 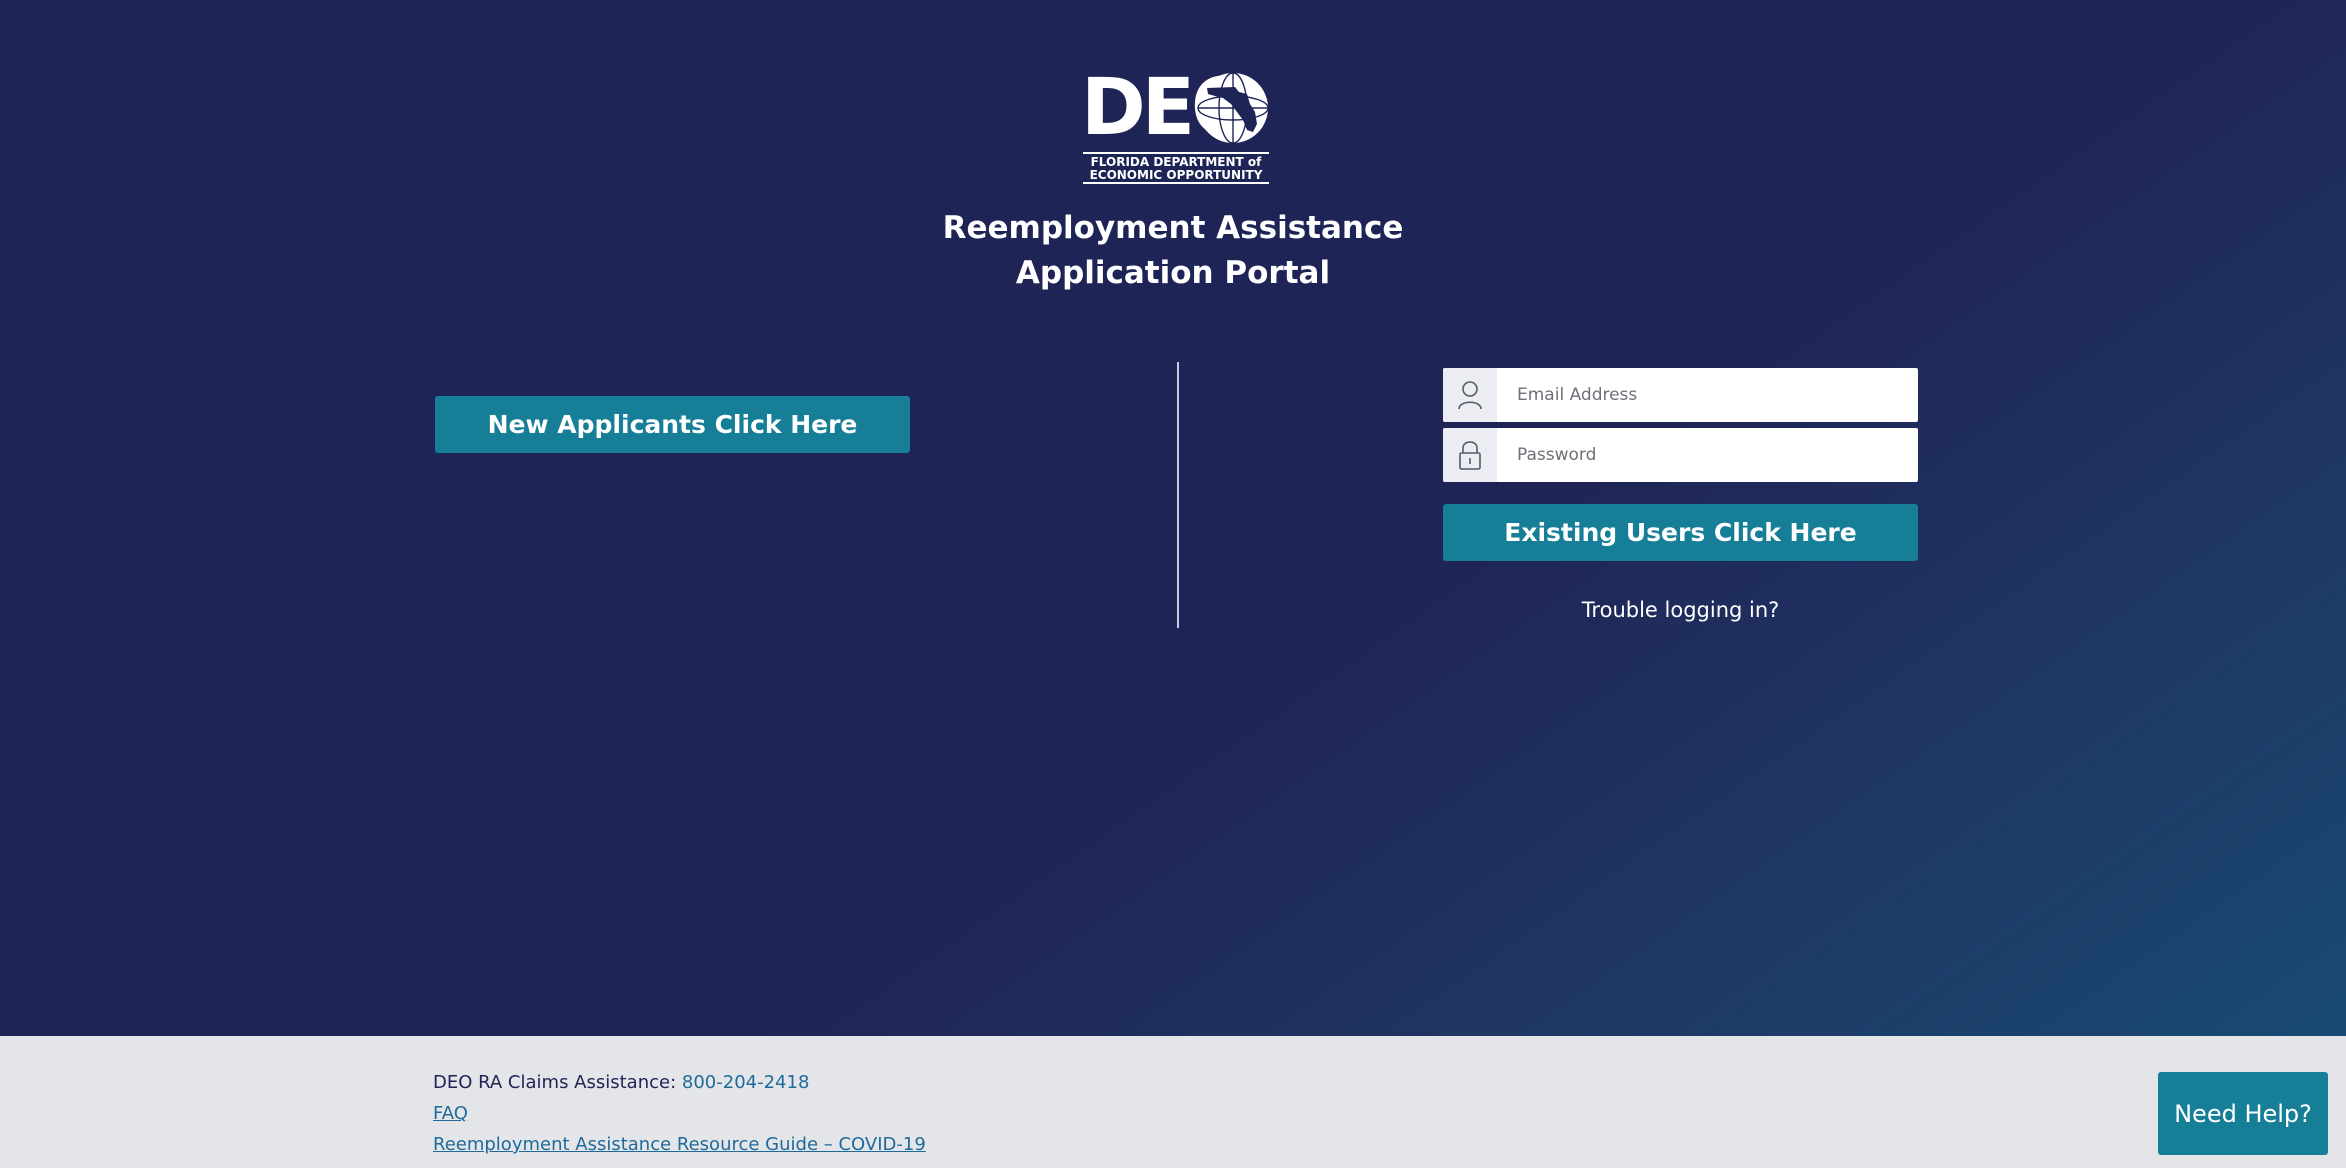 What do you see at coordinates (1178, 495) in the screenshot?
I see `vertical-divider` at bounding box center [1178, 495].